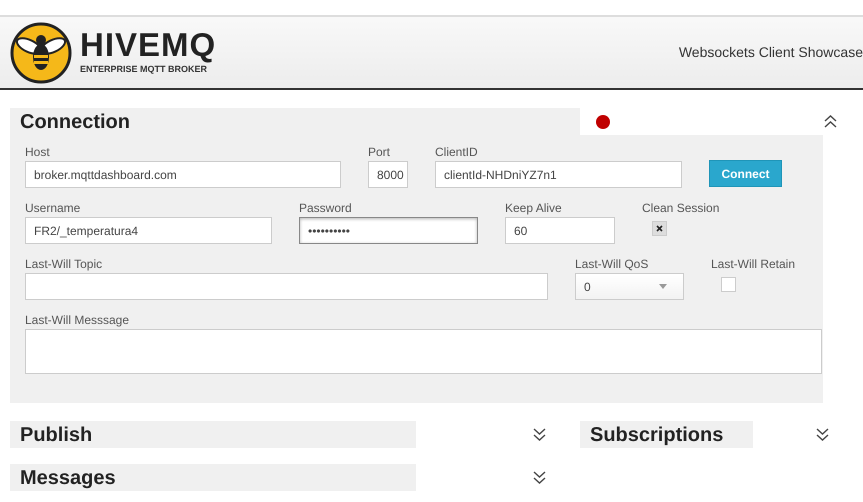  I want to click on field-label: Clean Session, so click(681, 208).